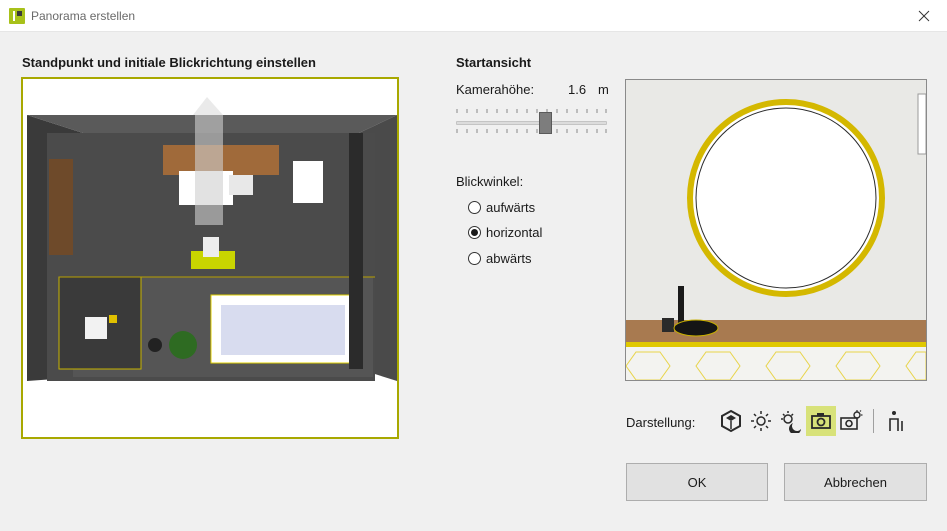 Image resolution: width=947 pixels, height=531 pixels. I want to click on radio-downward-circle, so click(474, 258).